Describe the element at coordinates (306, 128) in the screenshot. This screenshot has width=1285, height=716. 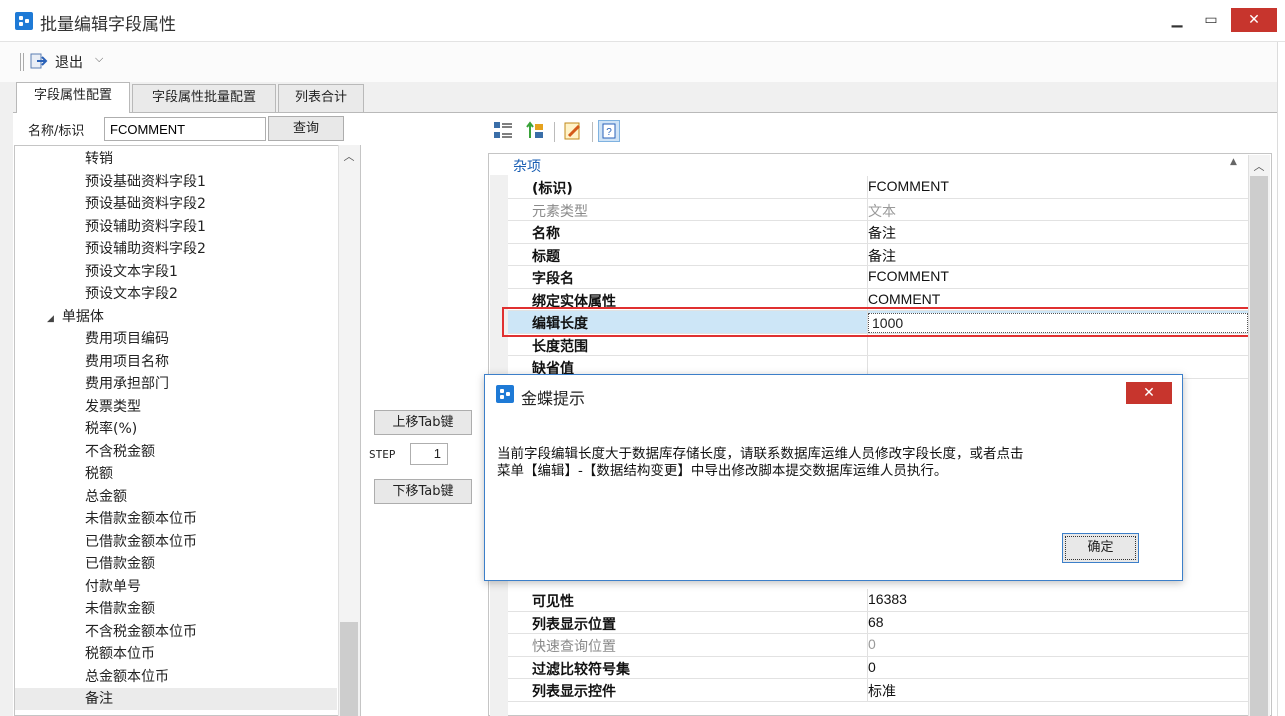
I see `query-button: 查询` at that location.